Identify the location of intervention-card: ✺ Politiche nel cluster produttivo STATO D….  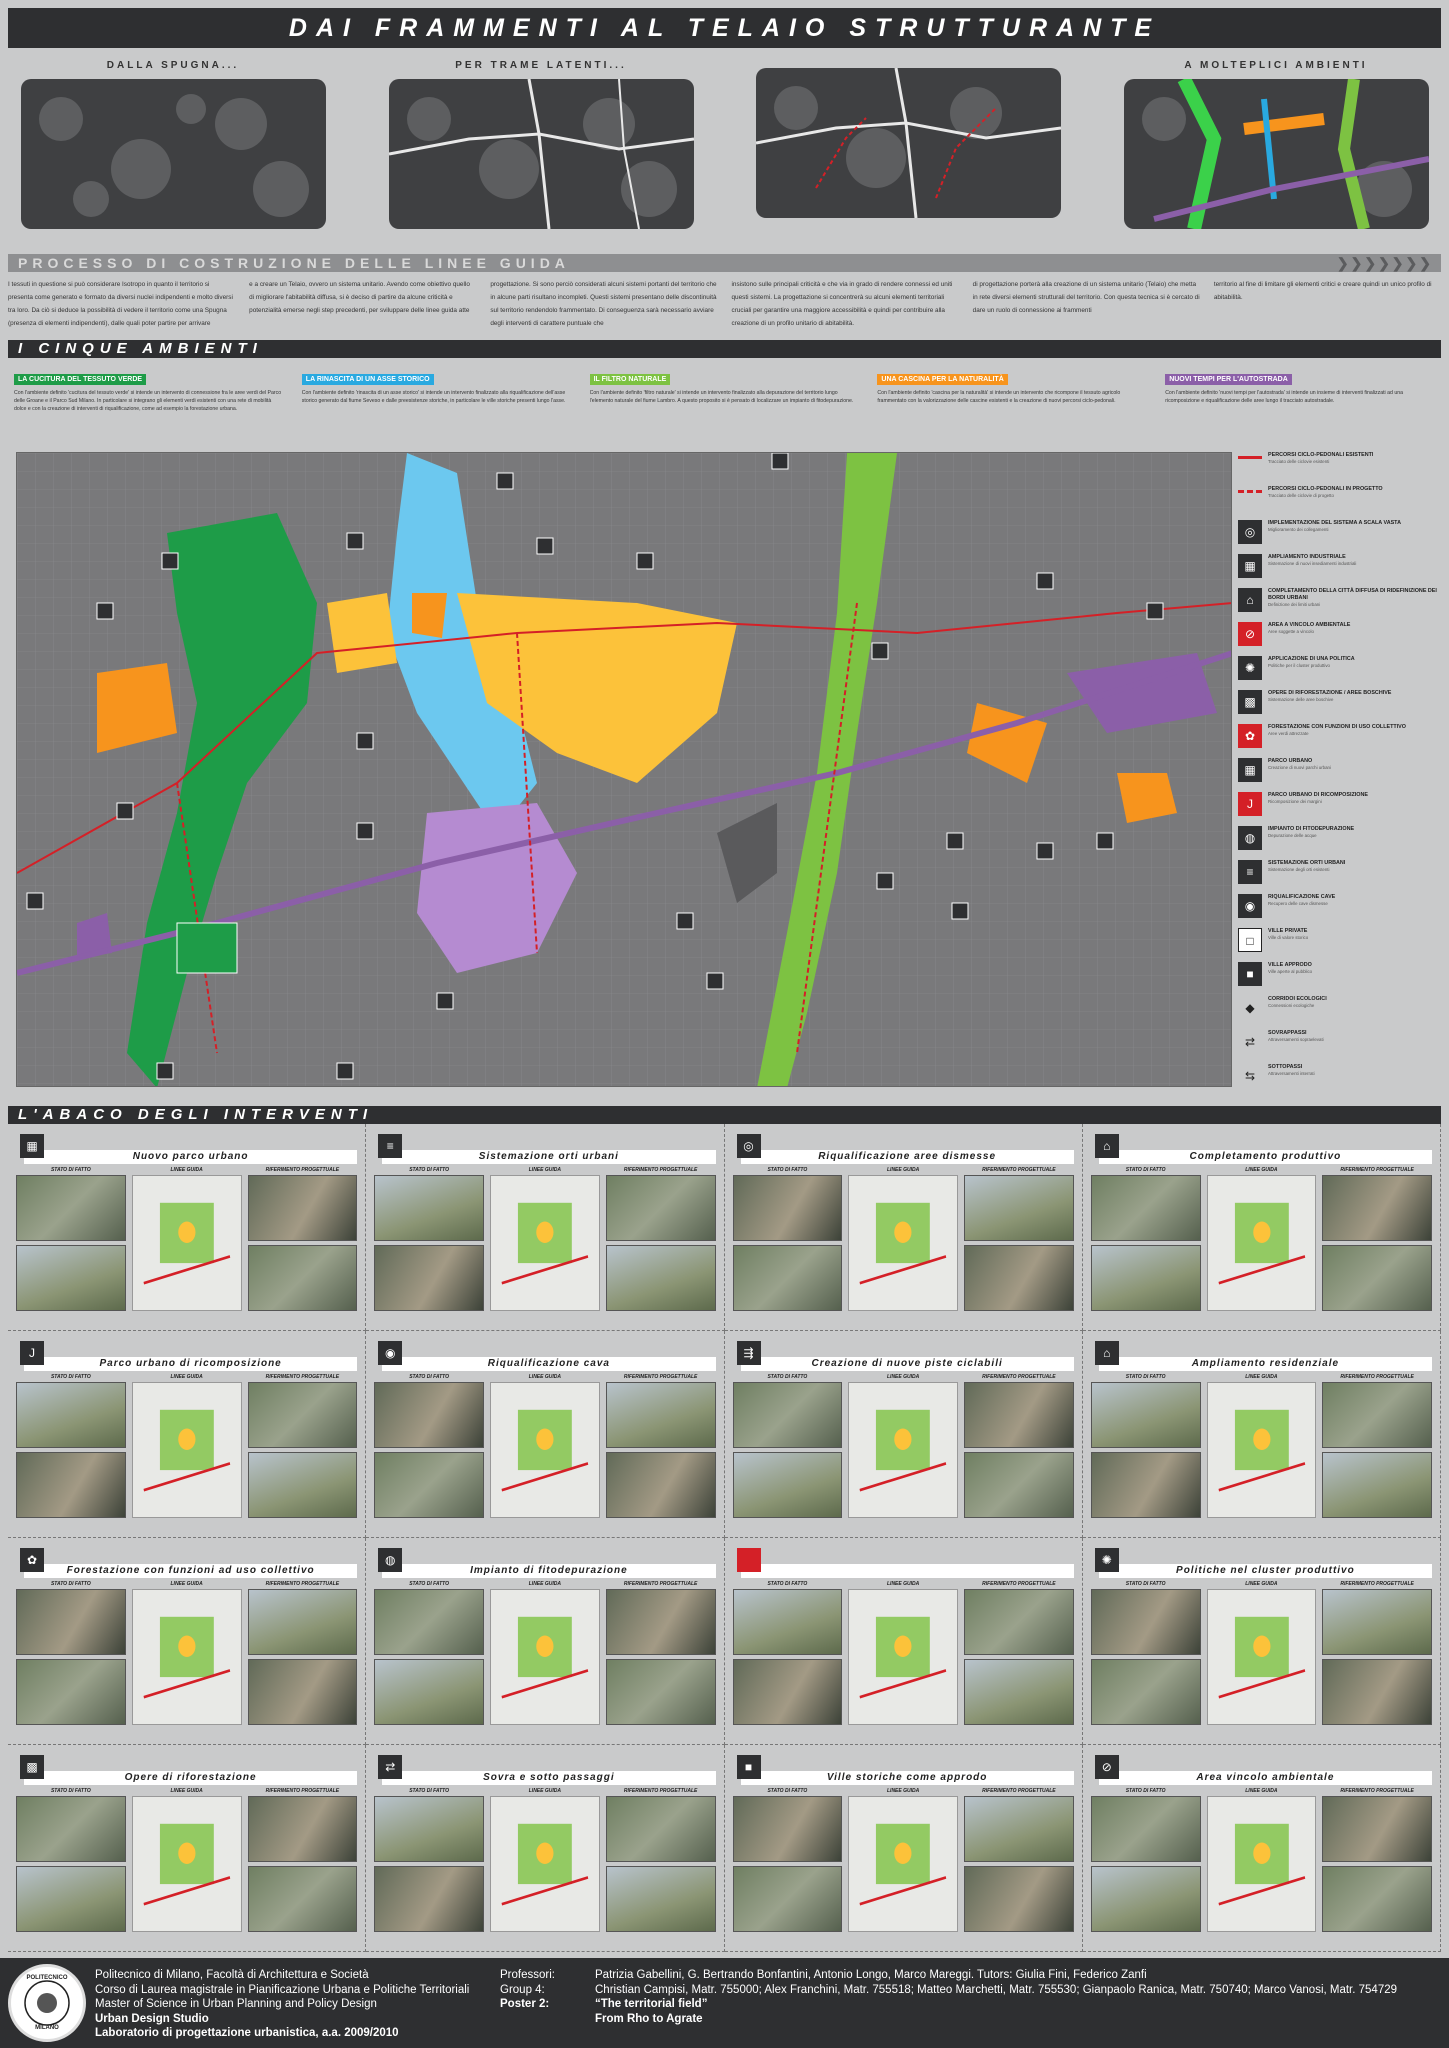
(1261, 1641).